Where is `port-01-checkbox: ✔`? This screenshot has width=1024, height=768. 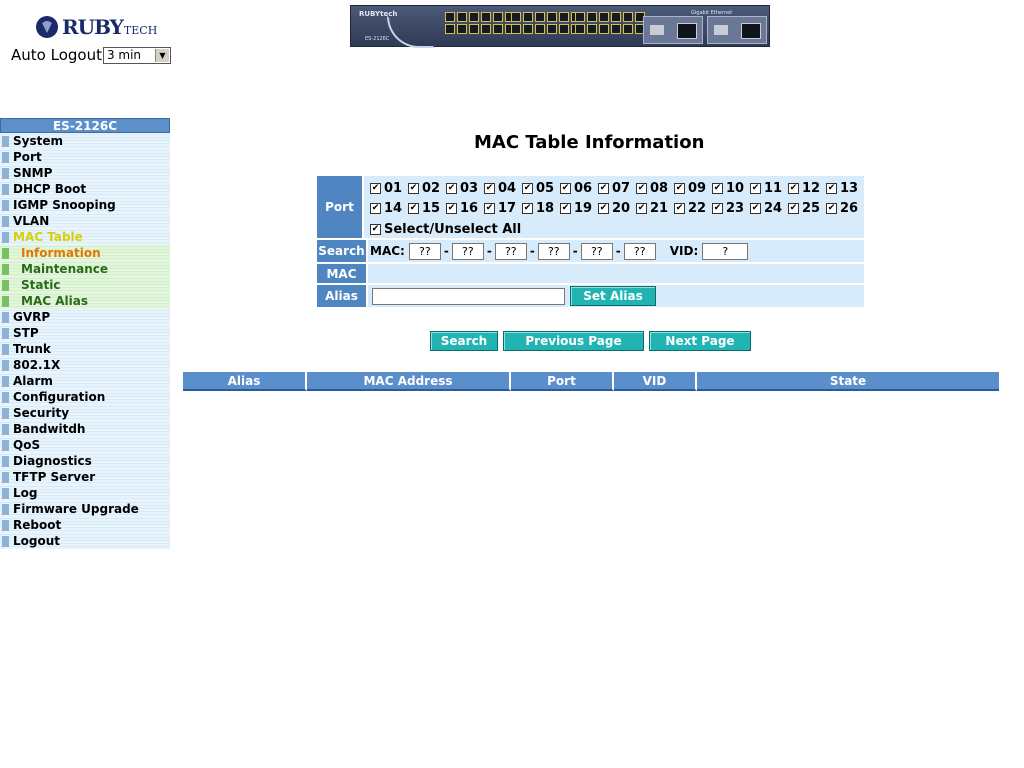
port-01-checkbox: ✔ is located at coordinates (375, 188).